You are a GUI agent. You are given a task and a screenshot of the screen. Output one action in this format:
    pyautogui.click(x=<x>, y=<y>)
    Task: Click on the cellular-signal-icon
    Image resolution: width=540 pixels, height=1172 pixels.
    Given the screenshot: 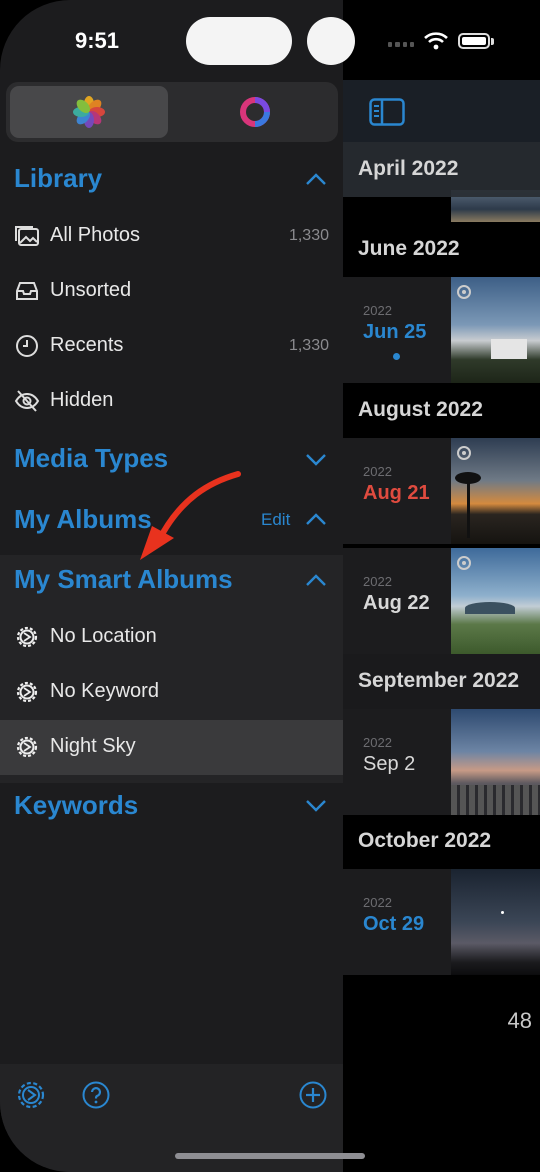 What is the action you would take?
    pyautogui.click(x=401, y=45)
    